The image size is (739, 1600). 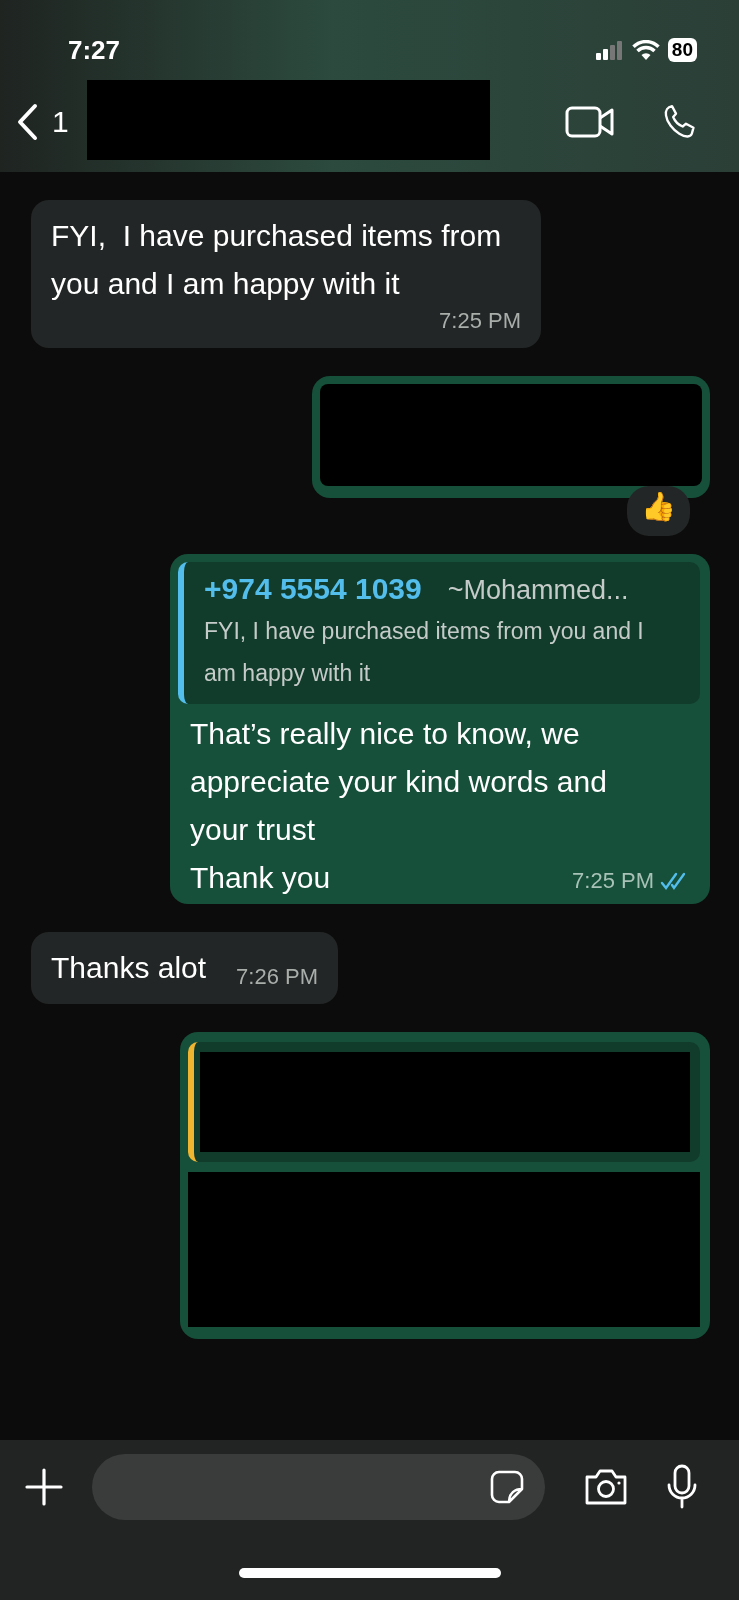 What do you see at coordinates (682, 1487) in the screenshot?
I see `microphone-icon` at bounding box center [682, 1487].